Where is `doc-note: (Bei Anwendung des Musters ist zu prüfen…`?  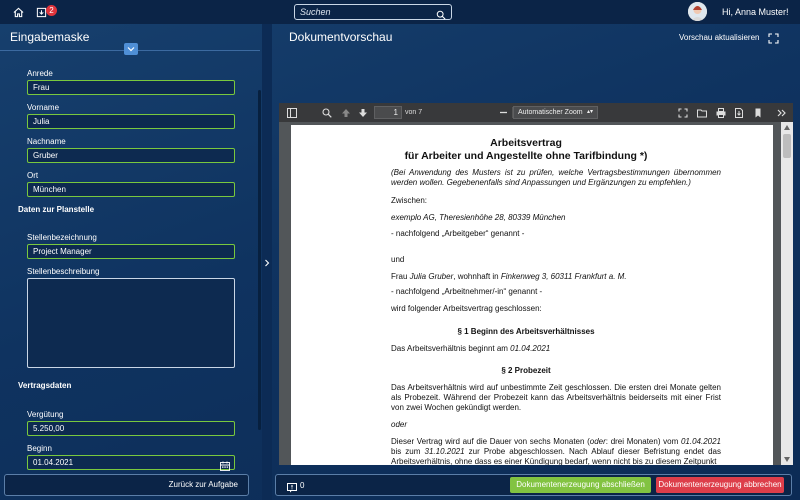 doc-note: (Bei Anwendung des Musters ist zu prüfen… is located at coordinates (556, 177).